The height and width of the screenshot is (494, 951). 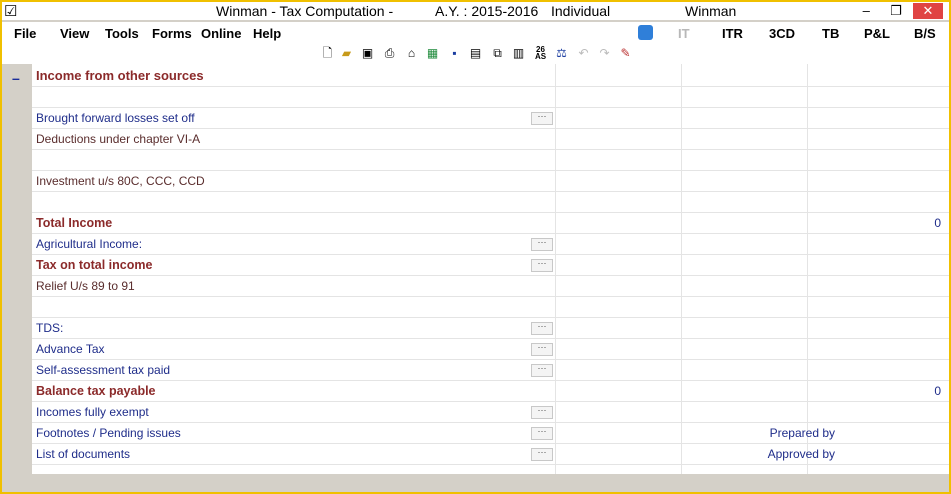 I want to click on row-label: TDS:, so click(x=50, y=328).